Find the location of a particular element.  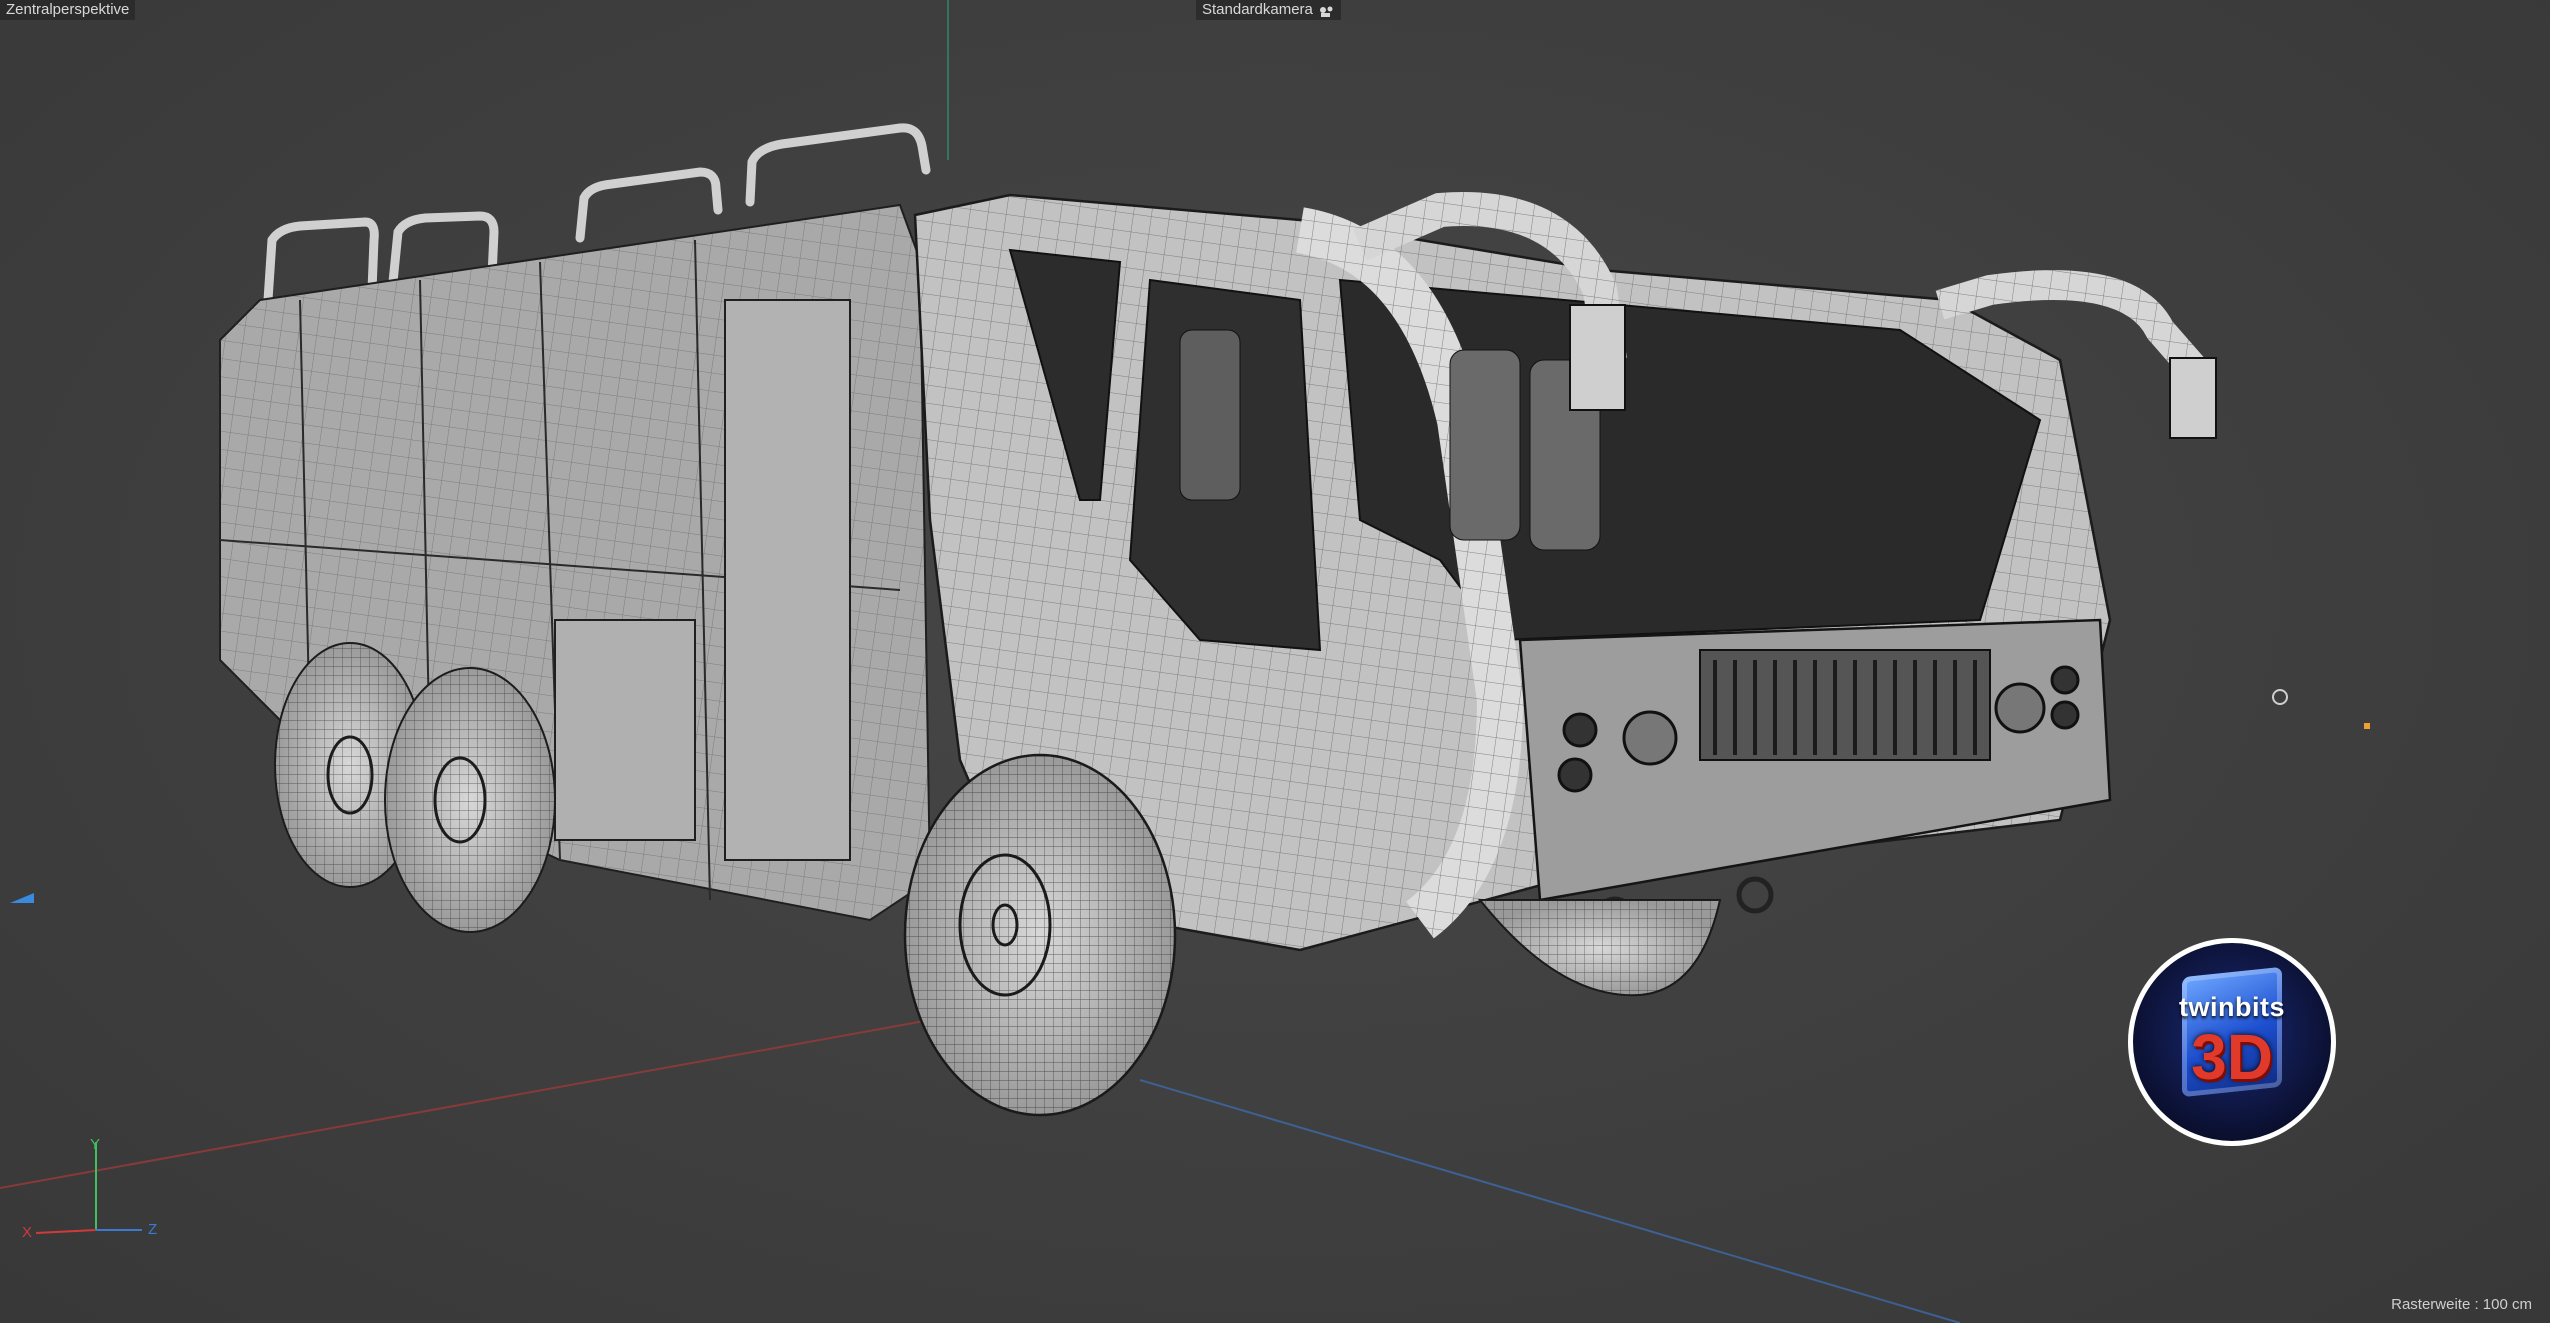

camera-selector: Standardkamera is located at coordinates (1268, 10).